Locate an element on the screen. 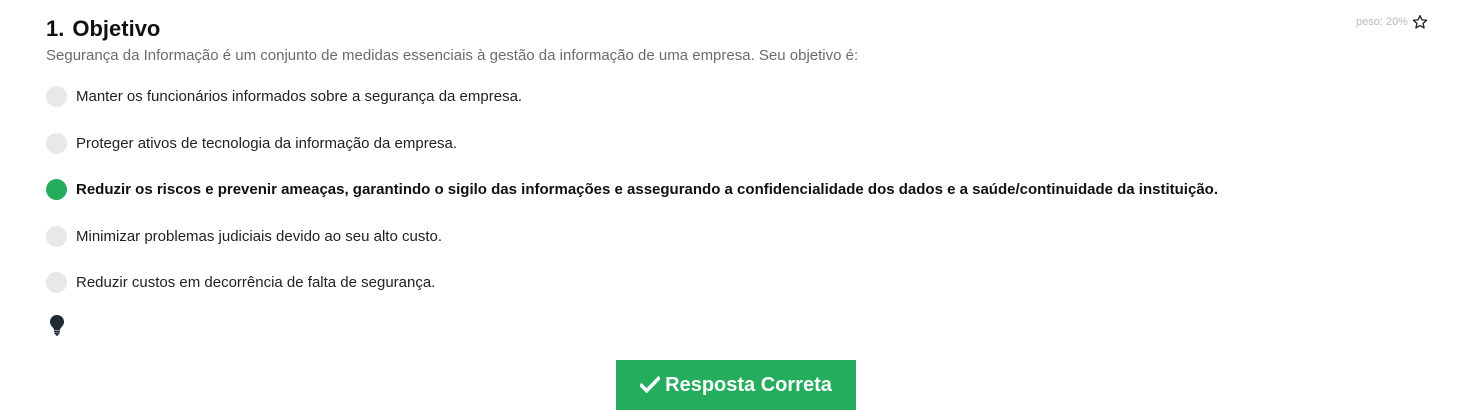 Image resolution: width=1468 pixels, height=417 pixels. weight-label: peso: 20% is located at coordinates (1382, 22).